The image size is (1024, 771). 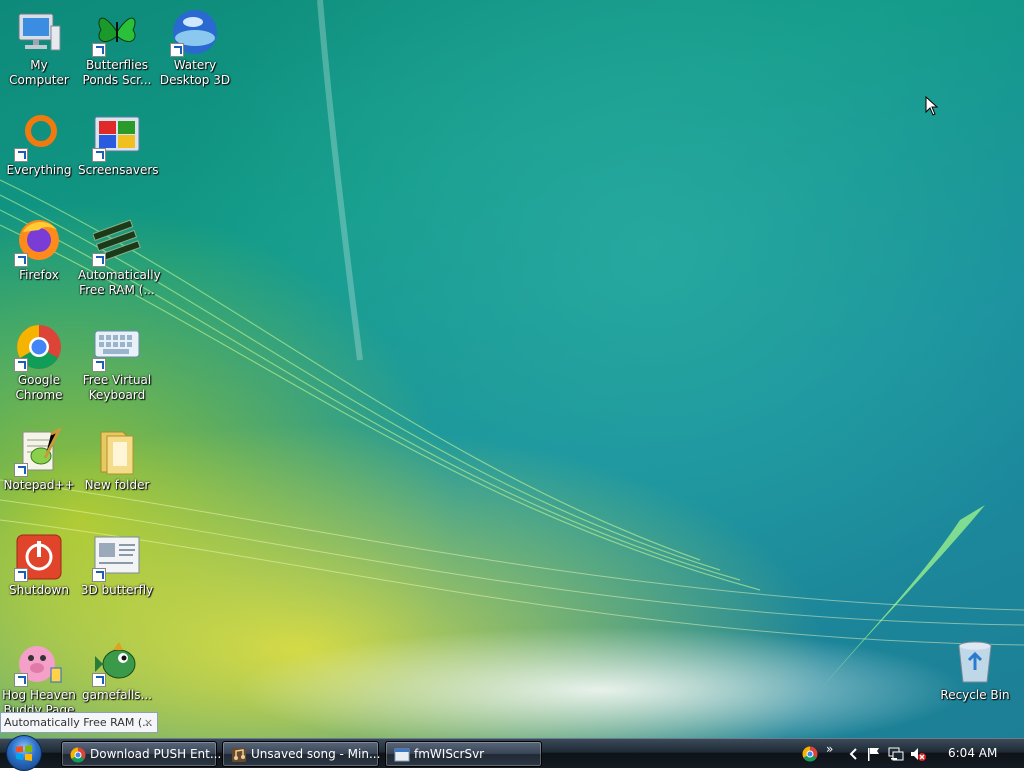 I want to click on desktop-icon-label: Screensavers, so click(x=118, y=170).